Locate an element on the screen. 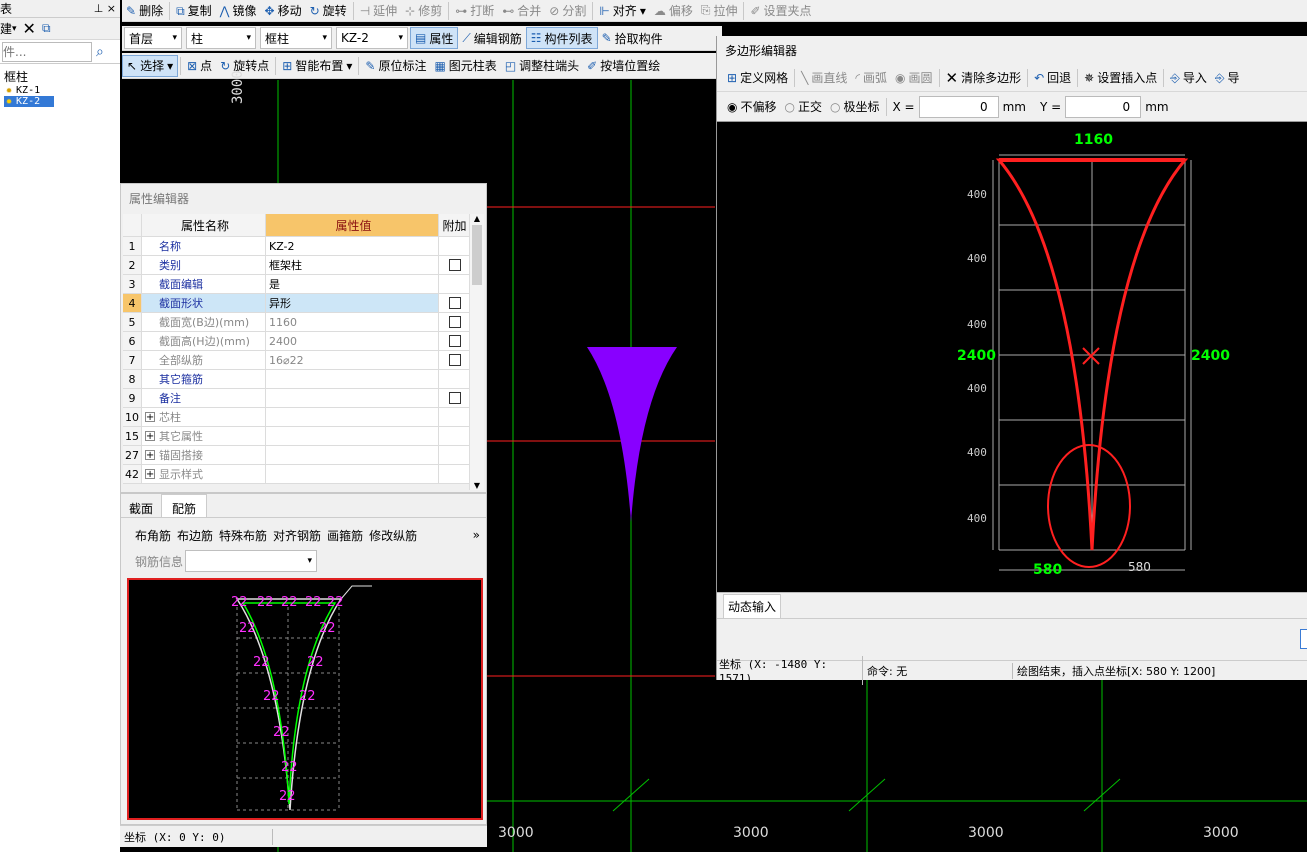  rebar-preview: 22 22 22 22 2222 2222 2222 22222222 is located at coordinates (305, 699).